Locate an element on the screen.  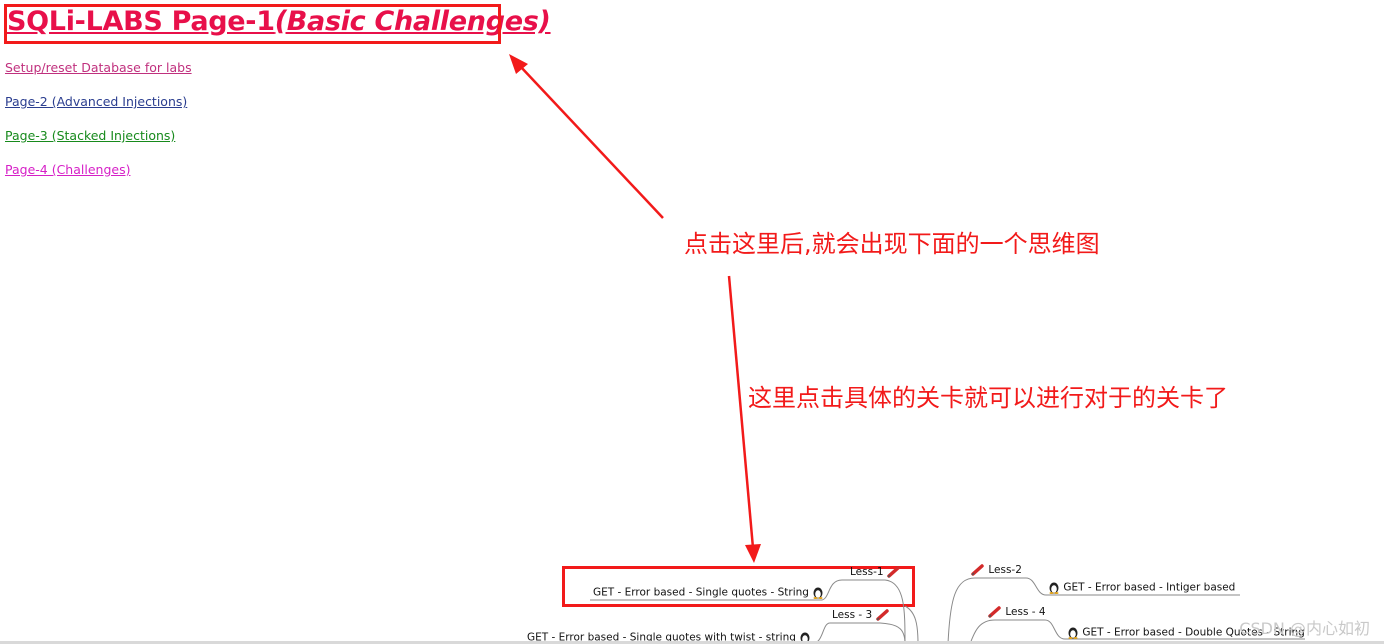
less-2-label: Less-2 is located at coordinates (1005, 570).